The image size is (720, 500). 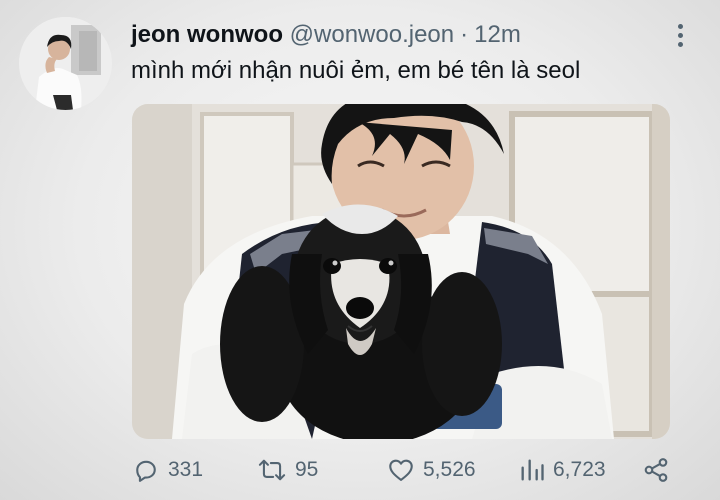 What do you see at coordinates (65, 63) in the screenshot?
I see `avatar` at bounding box center [65, 63].